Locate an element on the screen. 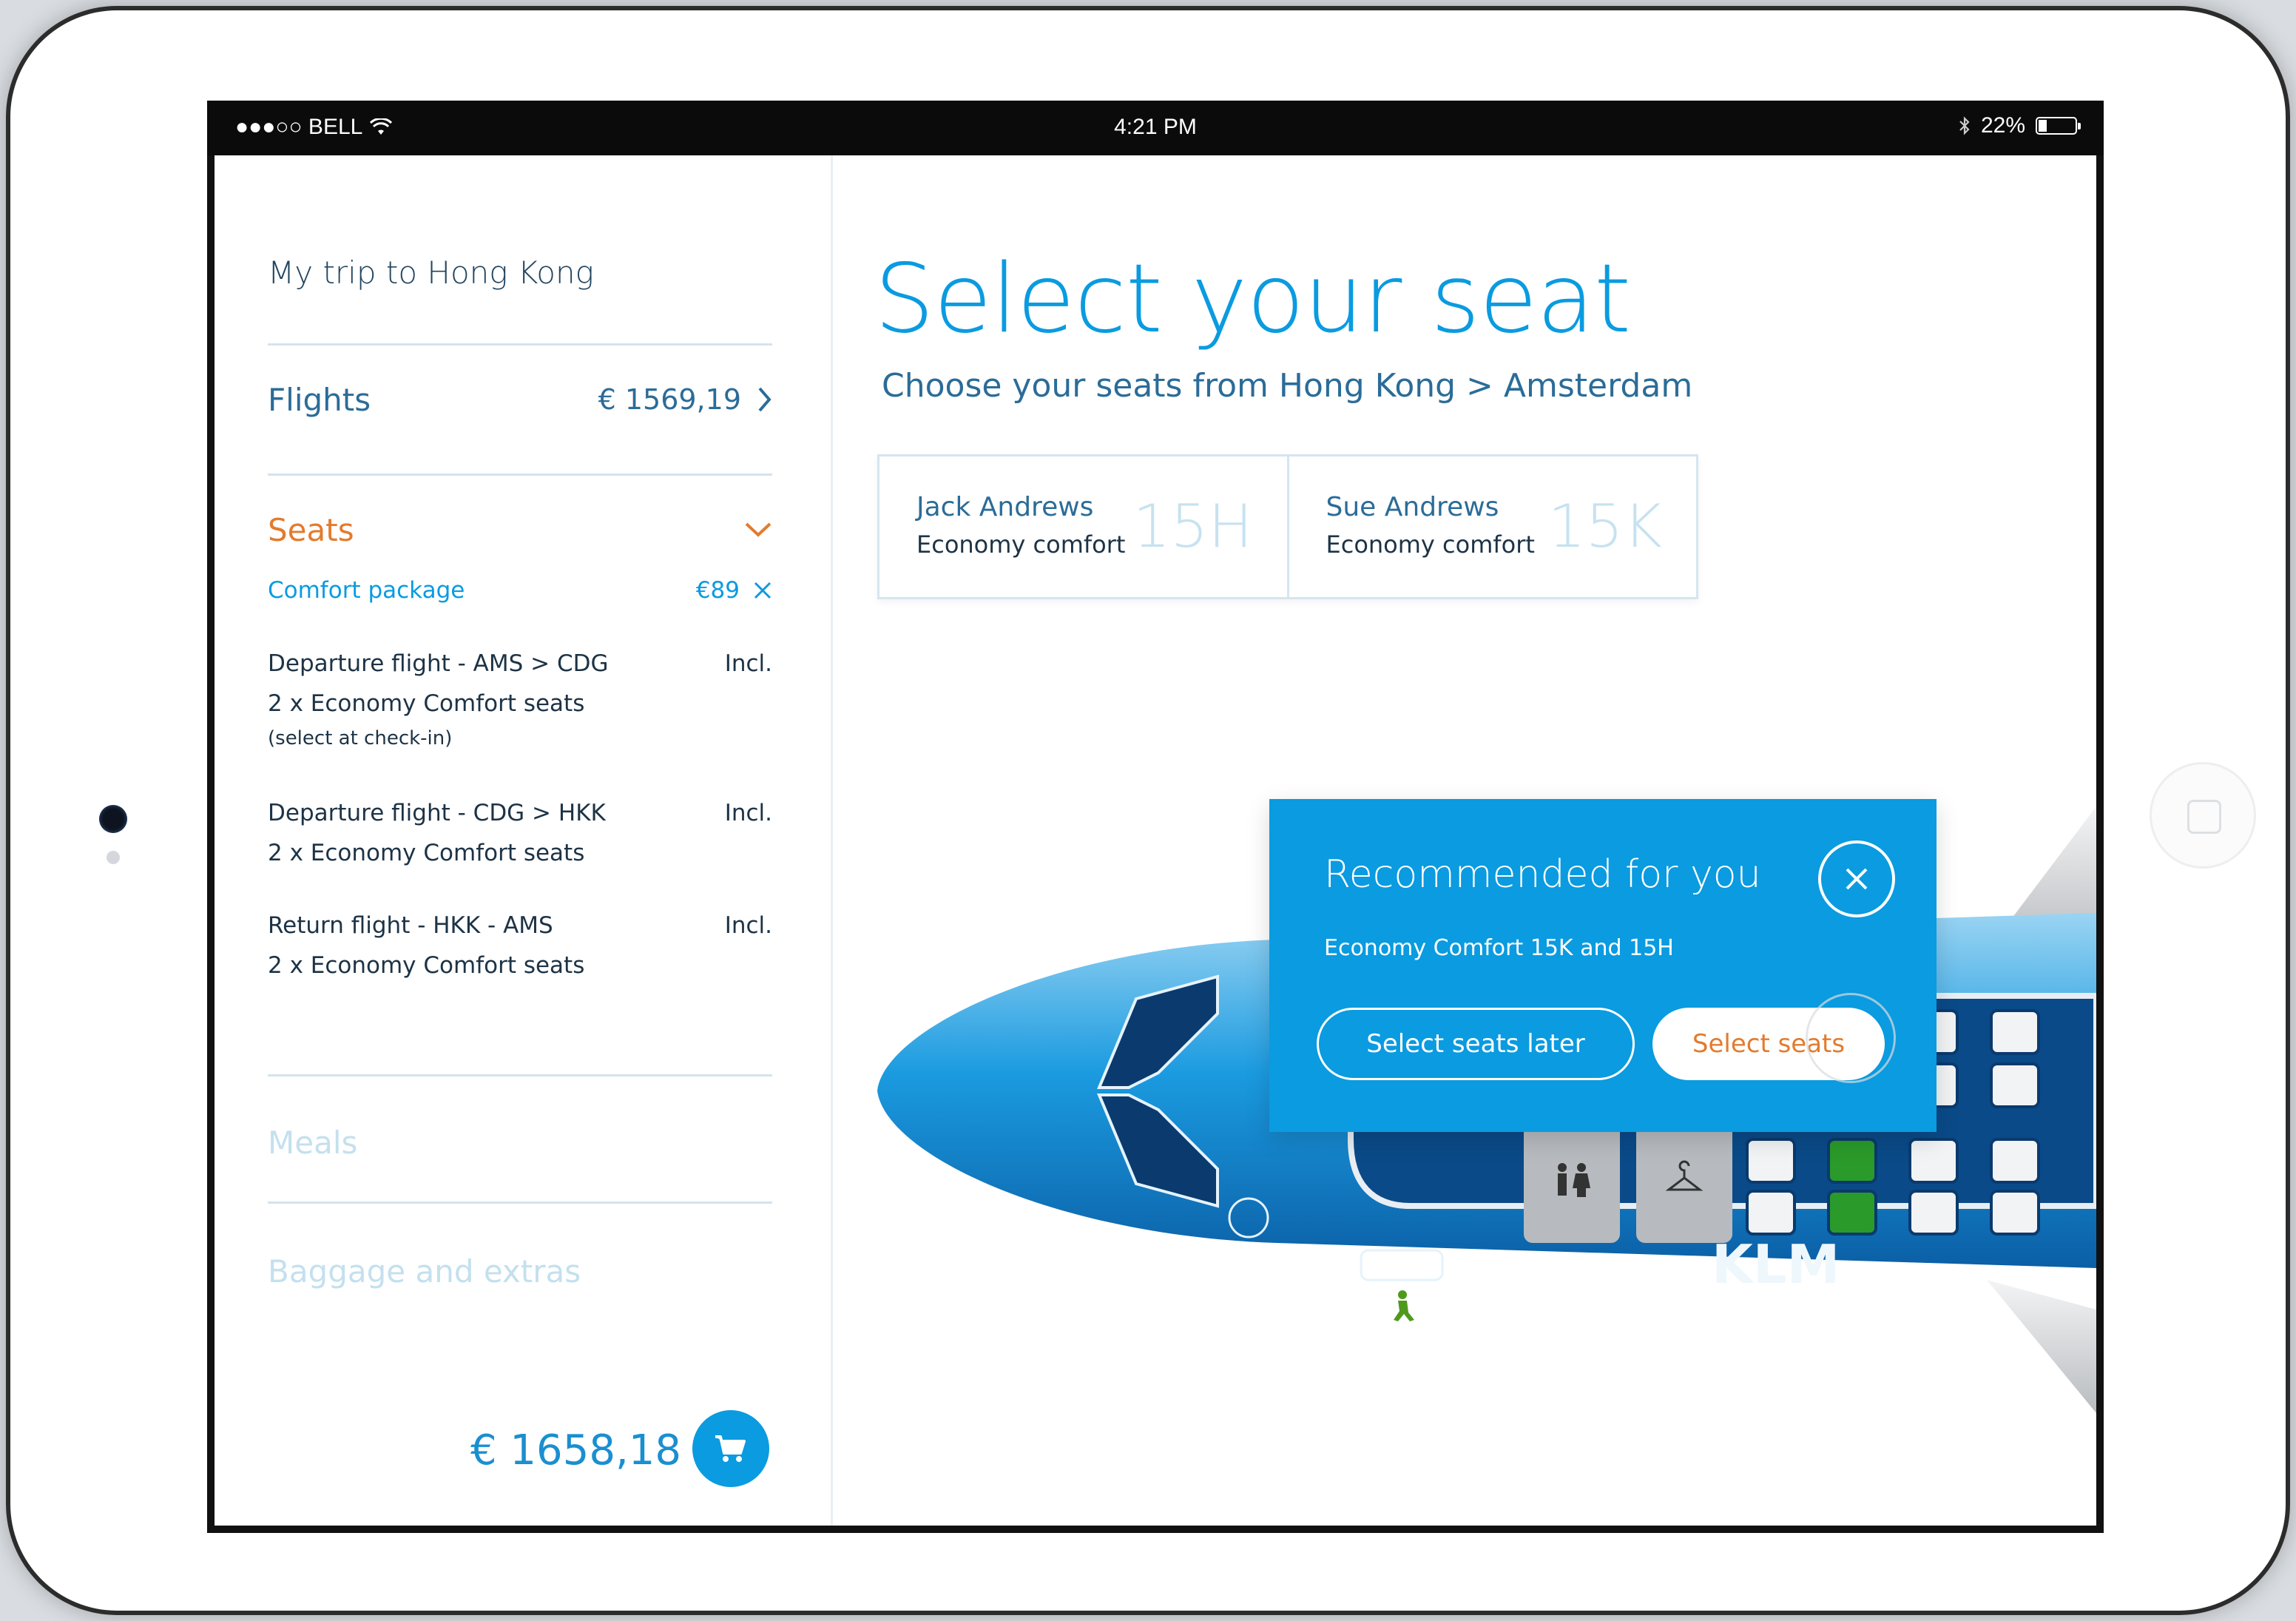 This screenshot has width=2296, height=1621. baggage-row: Baggage and extras is located at coordinates (425, 1271).